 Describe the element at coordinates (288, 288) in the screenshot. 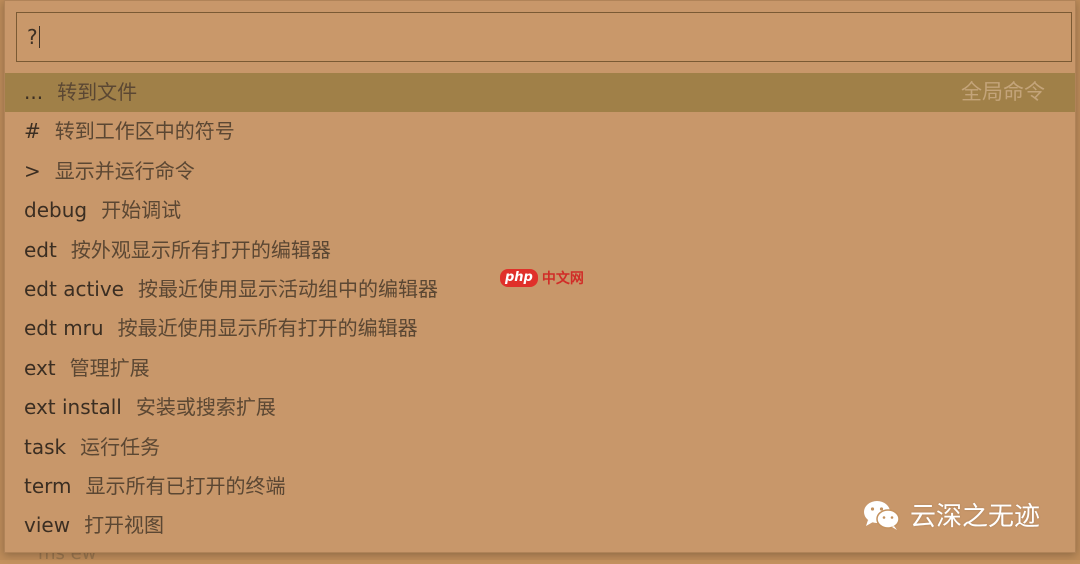

I see `item-description: 按最近使用显示活动组中的编辑器` at that location.